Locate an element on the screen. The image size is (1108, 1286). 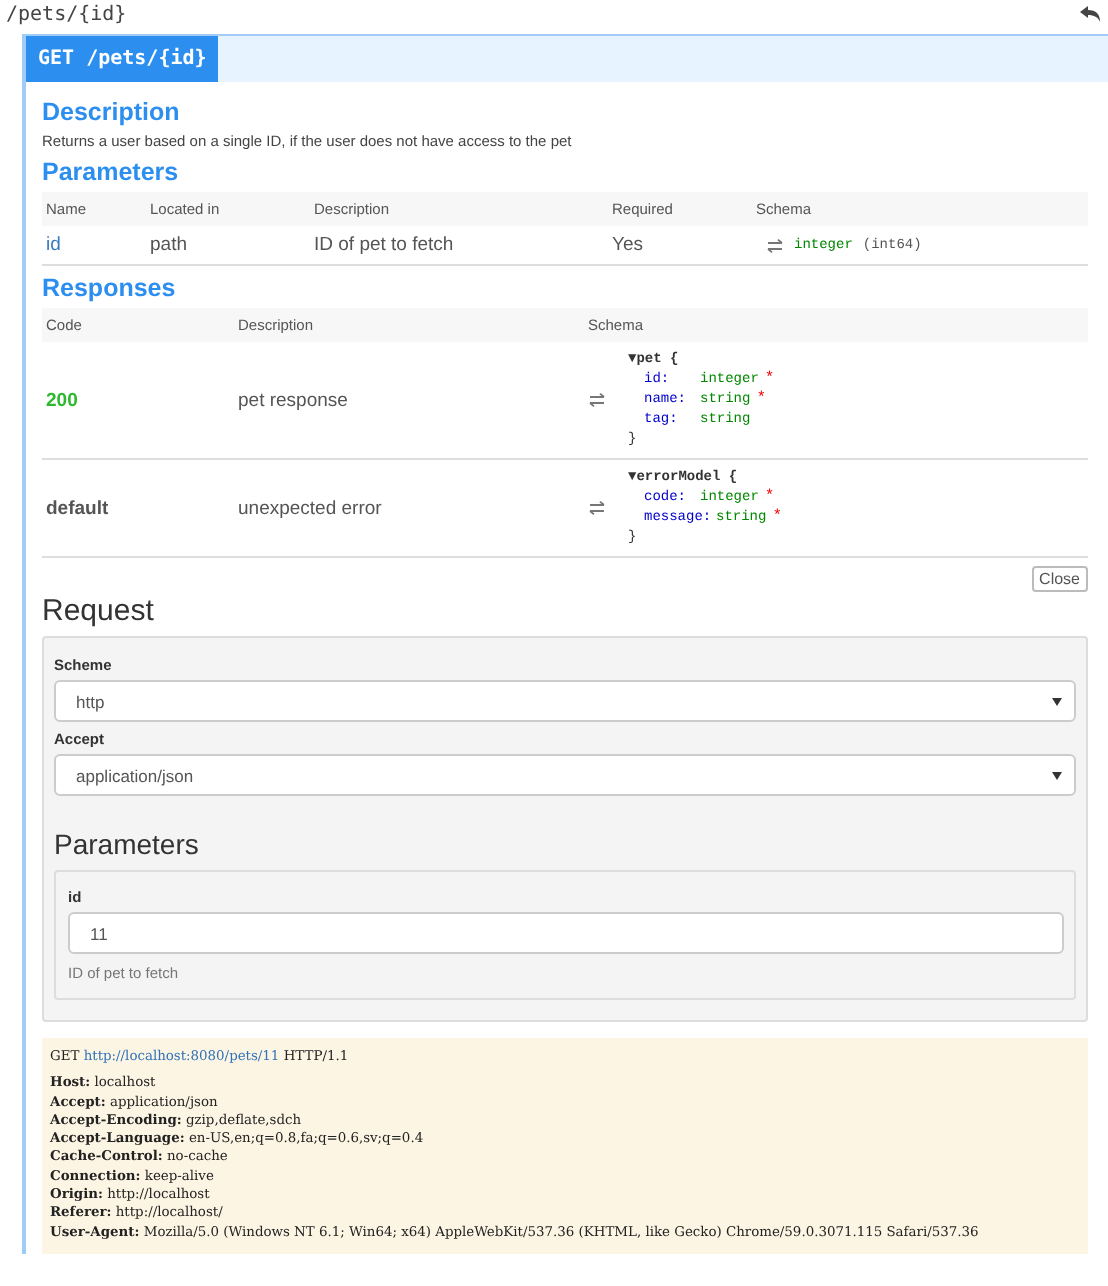
select-field: application/json is located at coordinates (565, 775).